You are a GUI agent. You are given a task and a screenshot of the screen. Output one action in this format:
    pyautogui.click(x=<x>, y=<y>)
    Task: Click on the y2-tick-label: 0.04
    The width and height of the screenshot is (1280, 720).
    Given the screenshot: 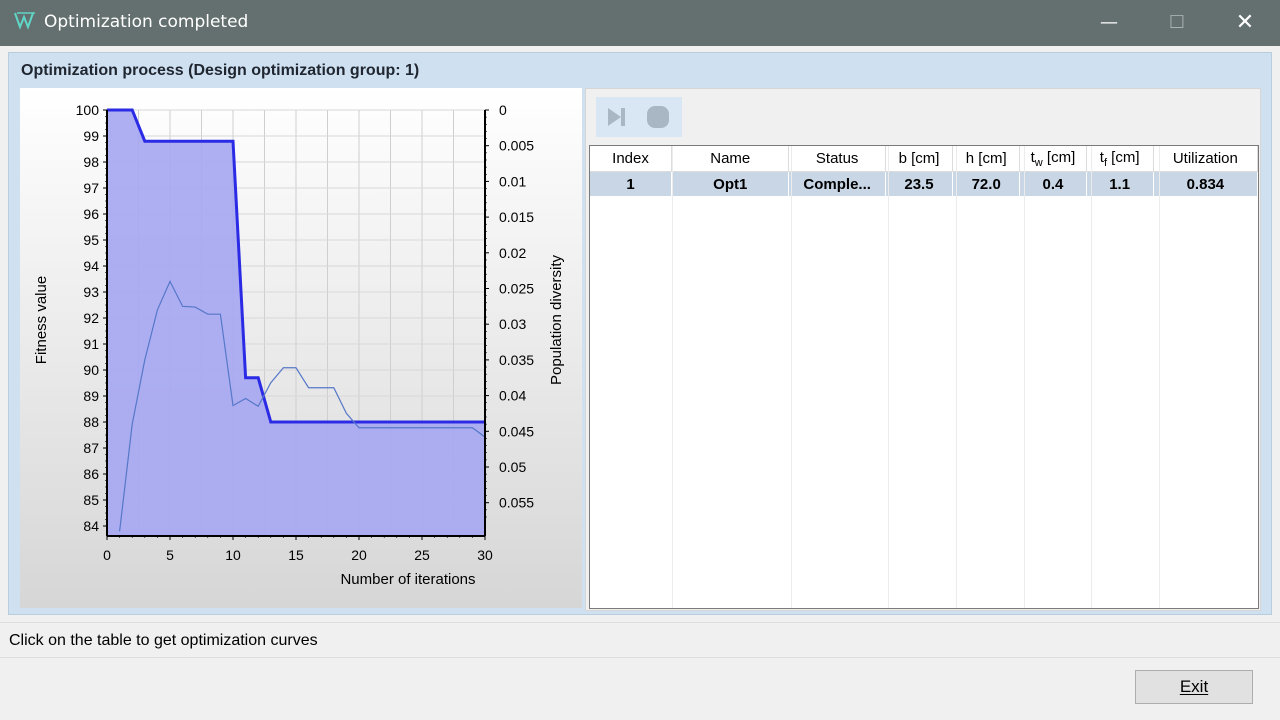 What is the action you would take?
    pyautogui.click(x=512, y=396)
    